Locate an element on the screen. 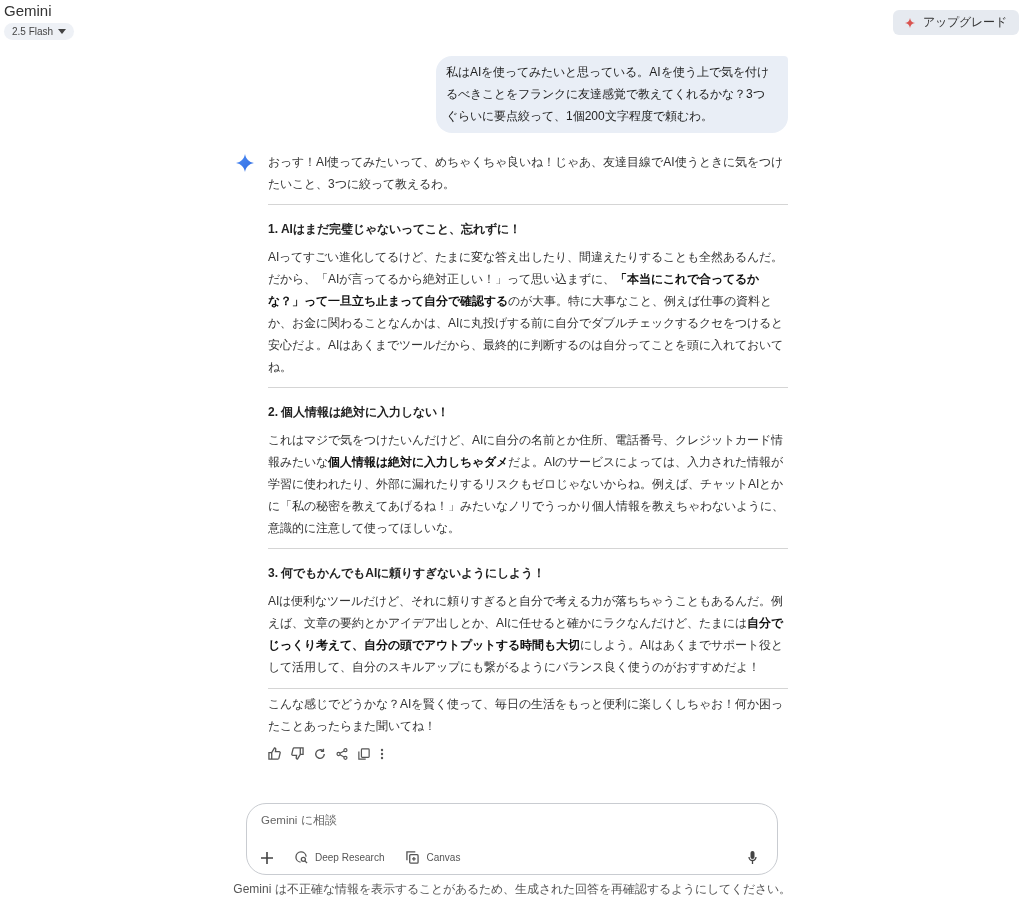 Image resolution: width=1024 pixels, height=904 pixels. app-title: Gemini is located at coordinates (28, 10).